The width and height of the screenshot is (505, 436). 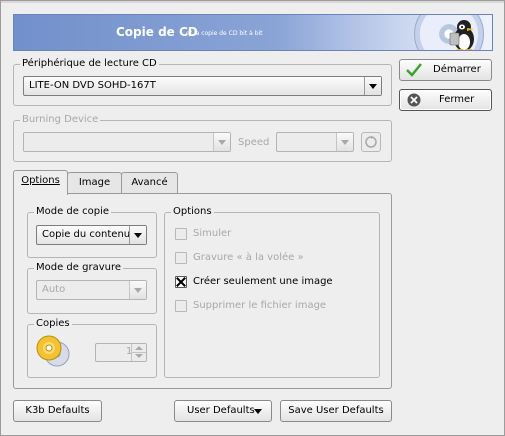 I want to click on cd-copies-icon, so click(x=53, y=351).